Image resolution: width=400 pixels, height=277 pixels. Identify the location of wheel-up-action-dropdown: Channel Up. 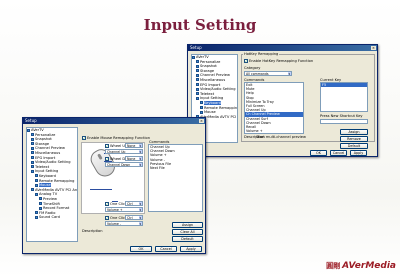
(124, 151).